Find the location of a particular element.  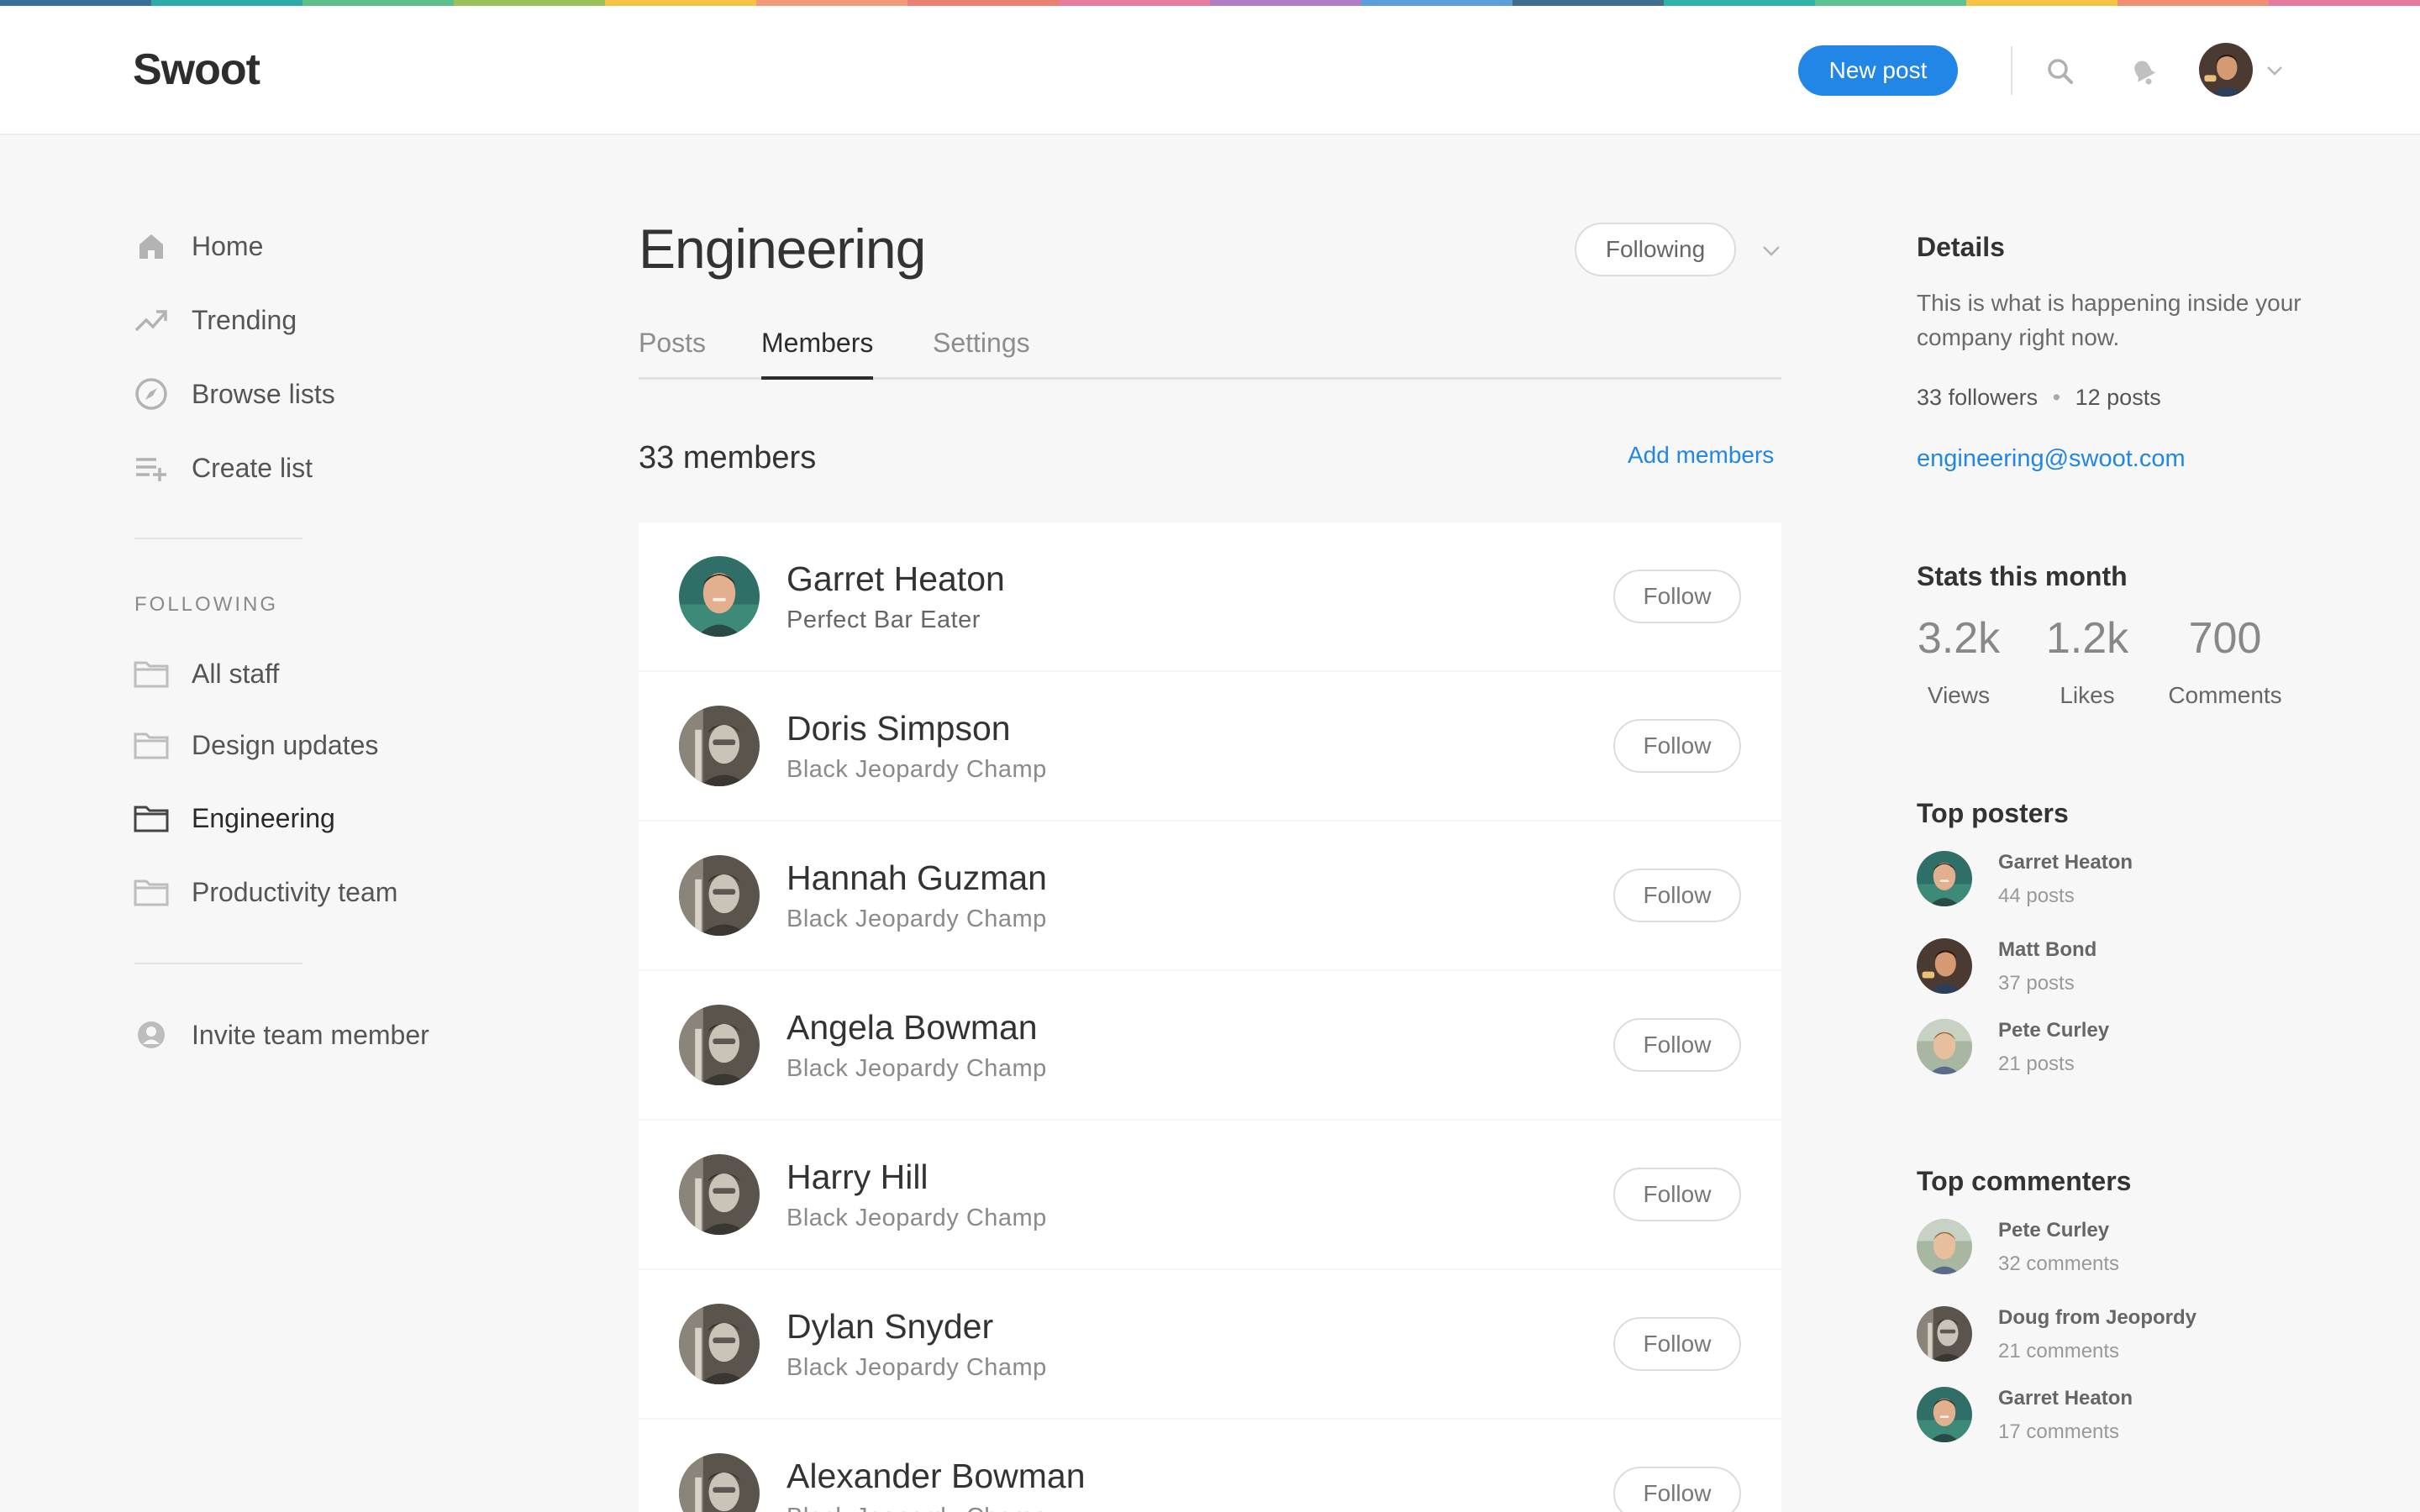

member-name: Garret Heaton is located at coordinates (896, 579).